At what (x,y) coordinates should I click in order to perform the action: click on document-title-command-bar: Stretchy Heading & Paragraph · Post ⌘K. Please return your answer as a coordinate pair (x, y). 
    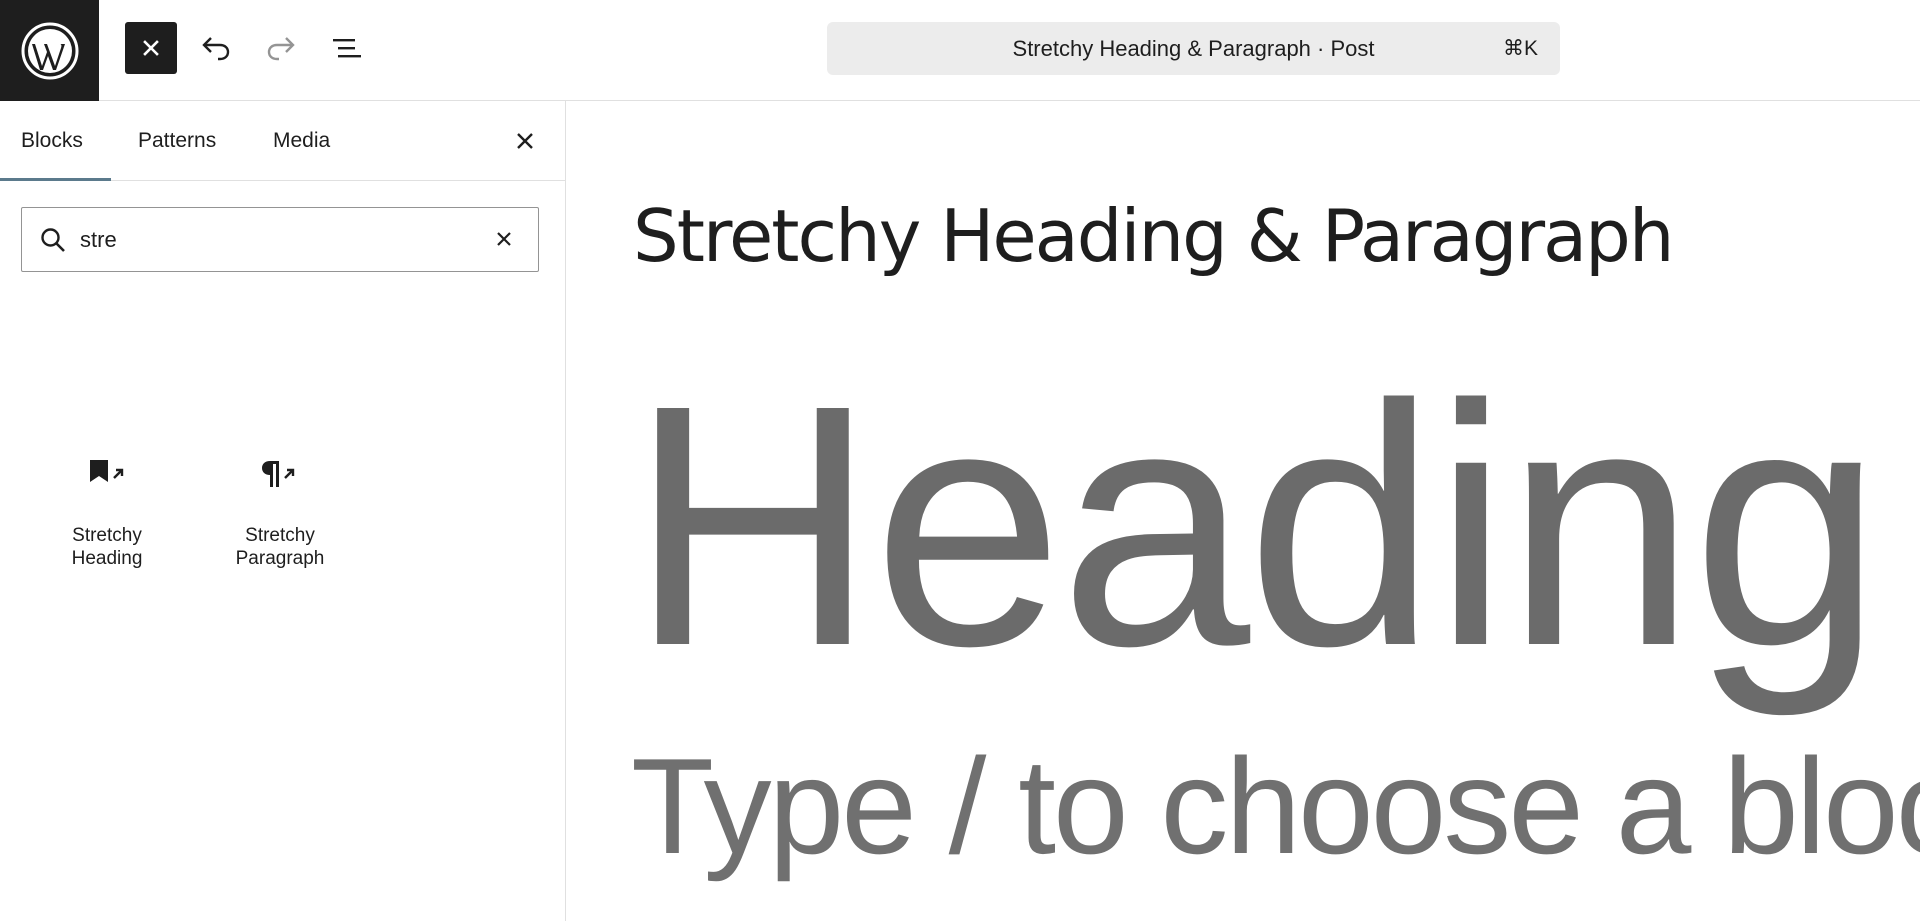
    Looking at the image, I should click on (1193, 48).